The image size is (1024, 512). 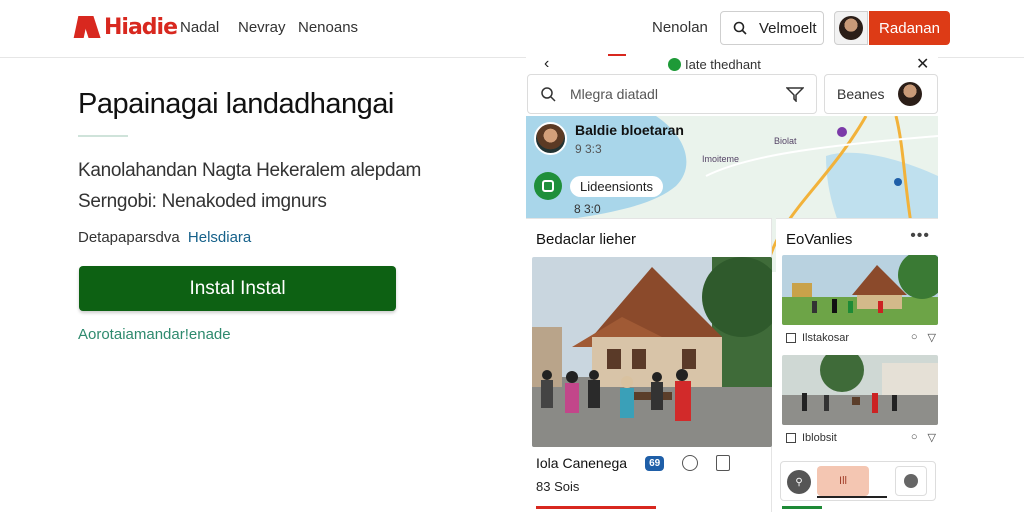 What do you see at coordinates (633, 463) in the screenshot?
I see `feed-main-caption-row: Iola Canenega 69` at bounding box center [633, 463].